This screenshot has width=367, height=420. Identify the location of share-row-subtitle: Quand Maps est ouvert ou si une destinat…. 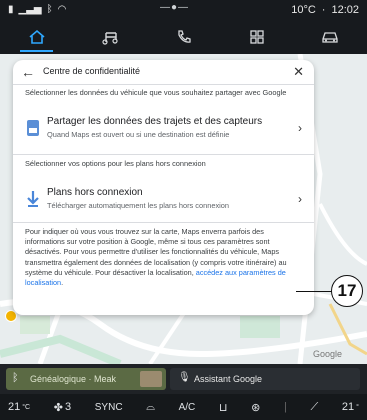
(138, 134).